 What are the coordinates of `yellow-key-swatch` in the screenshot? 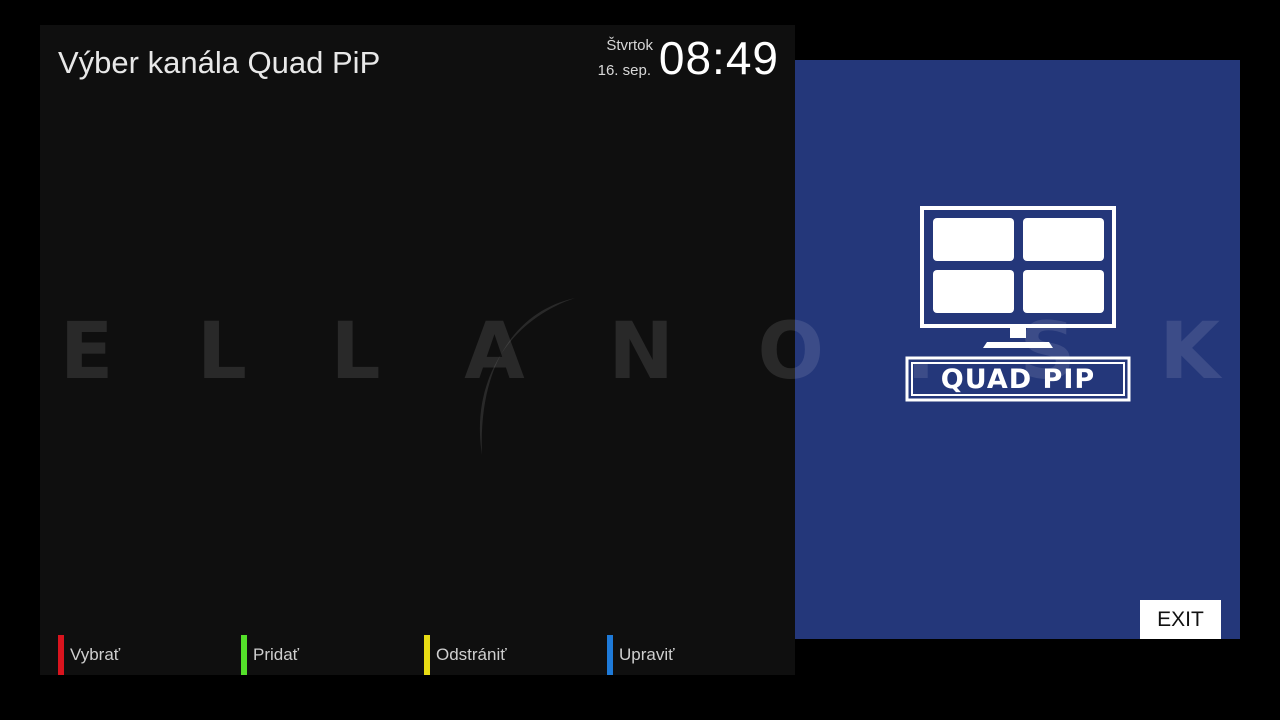 It's located at (427, 655).